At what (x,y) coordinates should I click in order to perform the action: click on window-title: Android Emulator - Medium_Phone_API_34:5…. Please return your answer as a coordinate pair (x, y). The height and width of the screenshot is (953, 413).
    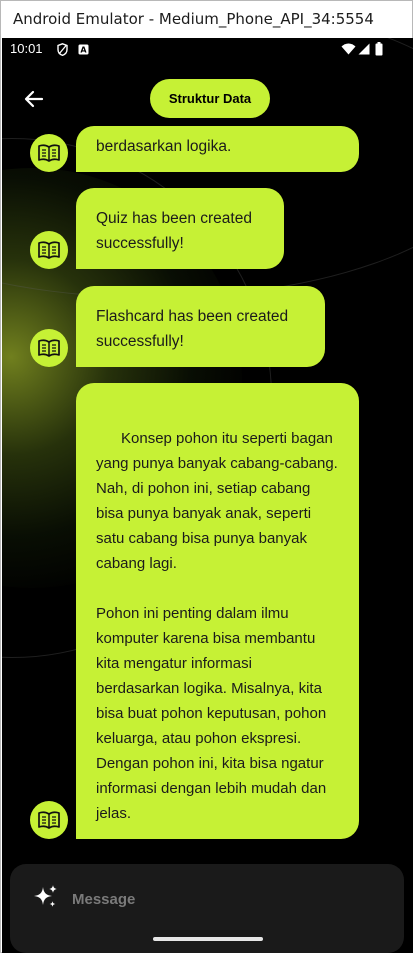
    Looking at the image, I should click on (193, 19).